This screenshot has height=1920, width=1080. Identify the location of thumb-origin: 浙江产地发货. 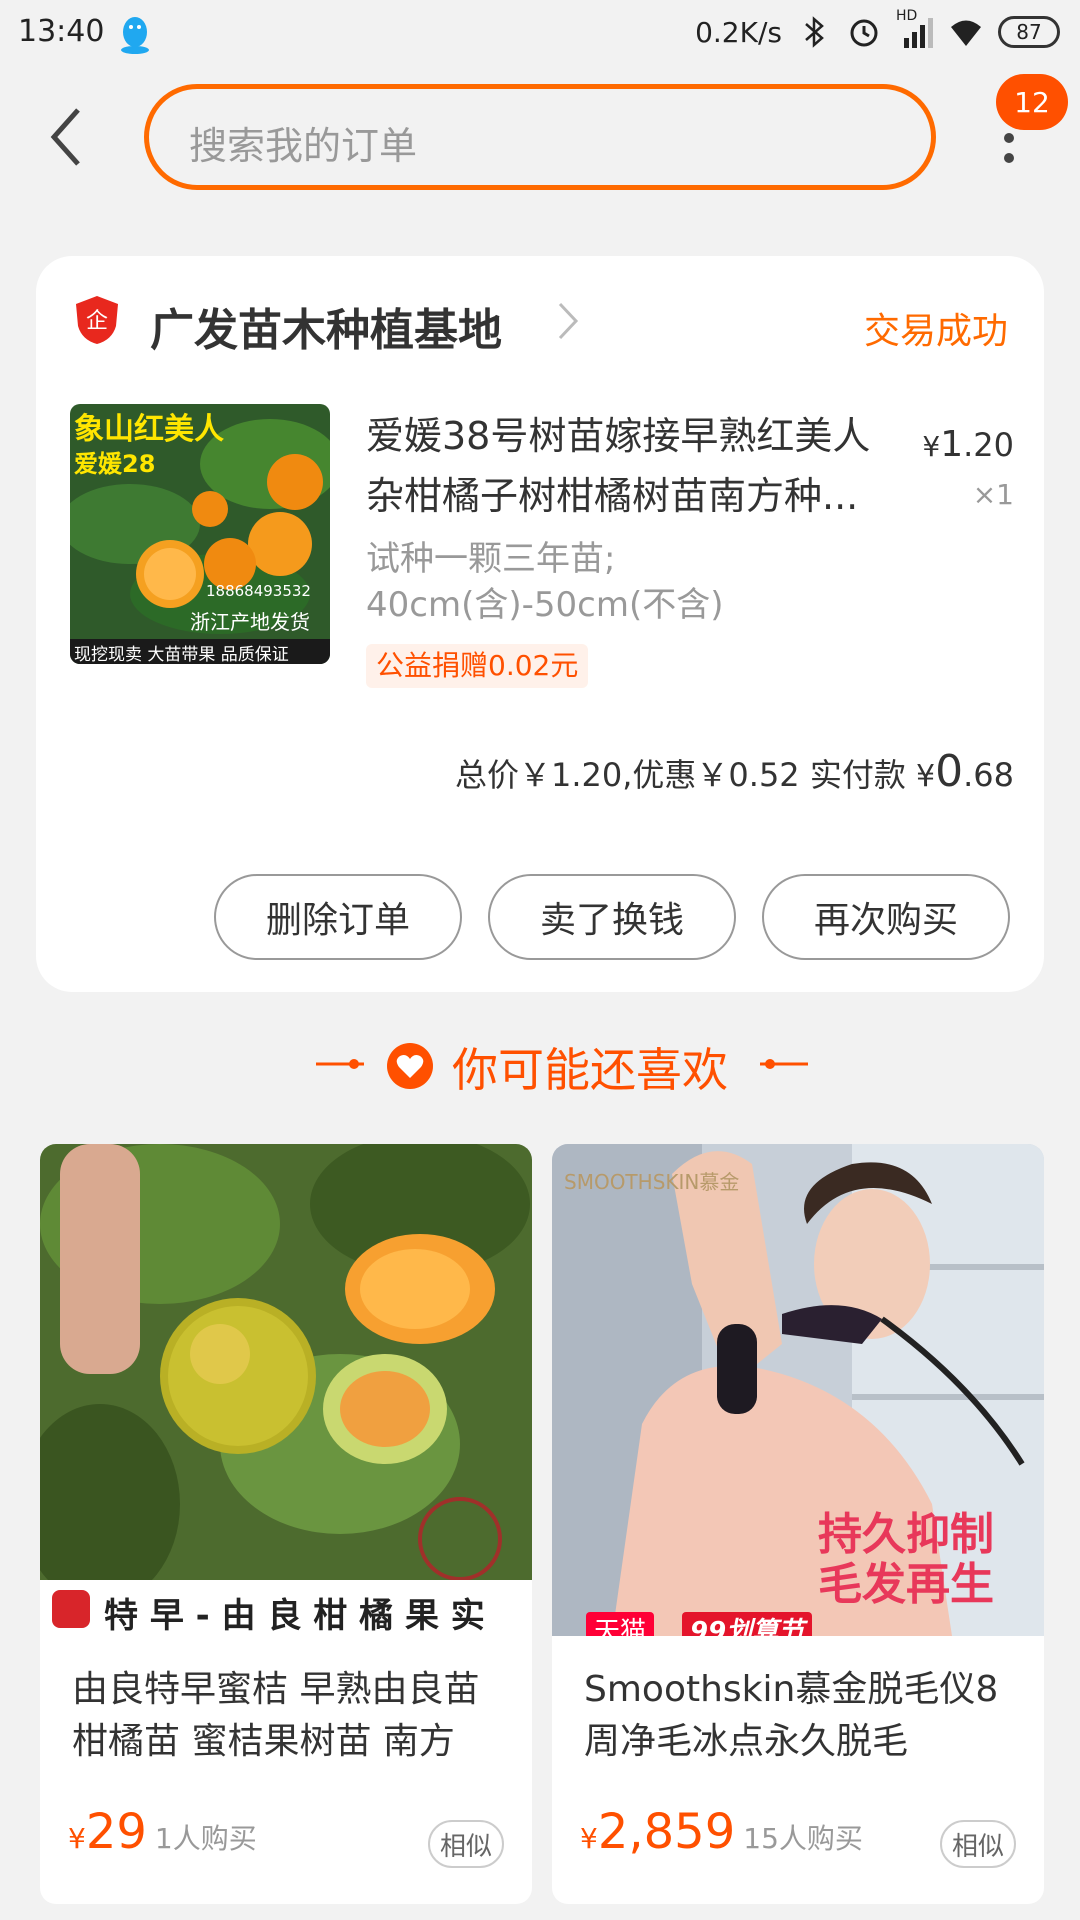
(250, 622).